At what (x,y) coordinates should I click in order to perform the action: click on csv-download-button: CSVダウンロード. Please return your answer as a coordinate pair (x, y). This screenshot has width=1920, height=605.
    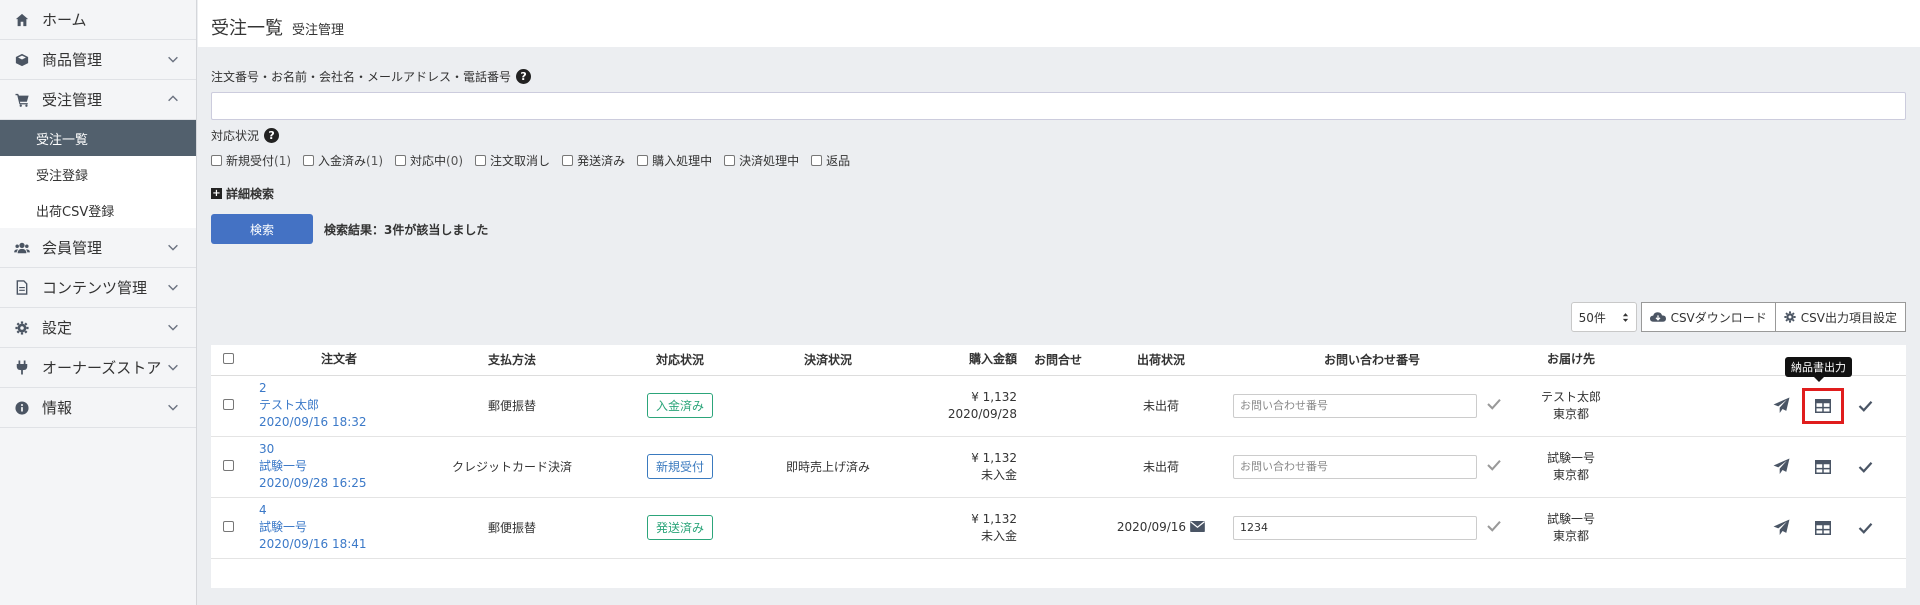
    Looking at the image, I should click on (1708, 317).